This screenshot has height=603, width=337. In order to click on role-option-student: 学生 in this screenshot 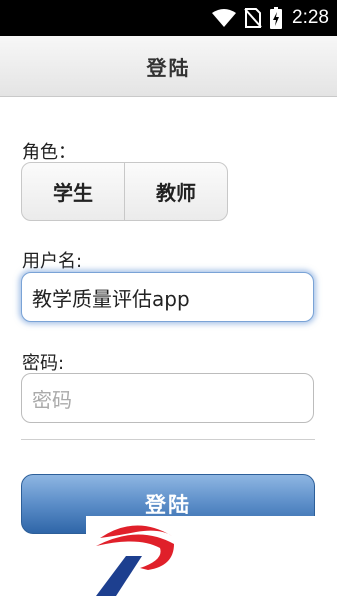, I will do `click(73, 191)`.